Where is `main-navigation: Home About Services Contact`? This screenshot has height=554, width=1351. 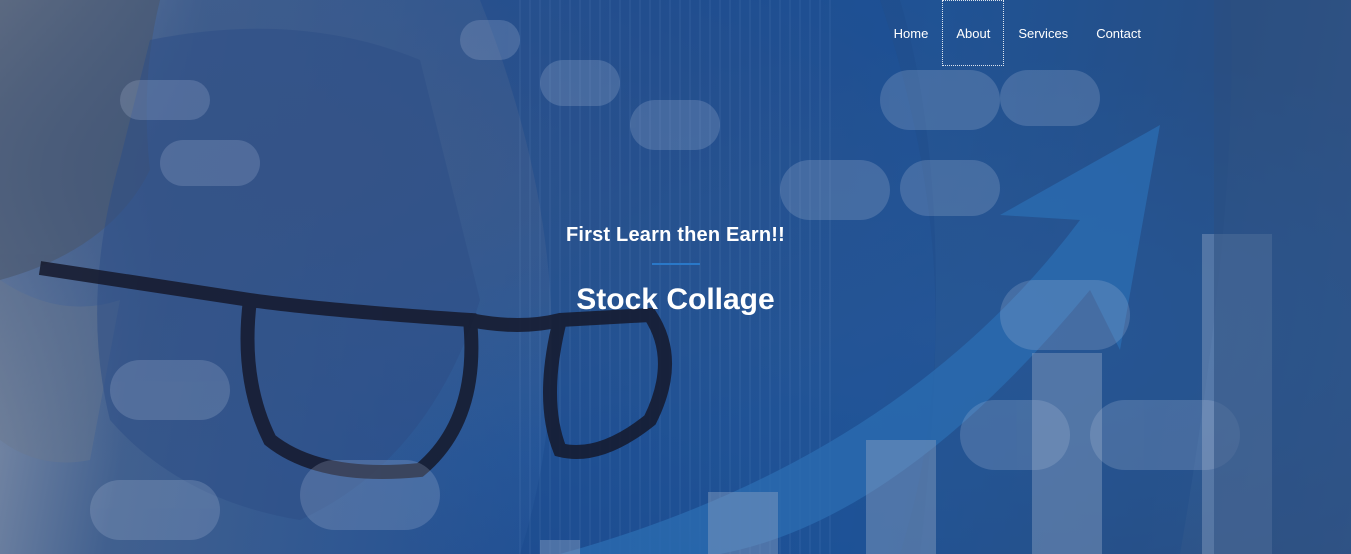
main-navigation: Home About Services Contact is located at coordinates (1017, 33).